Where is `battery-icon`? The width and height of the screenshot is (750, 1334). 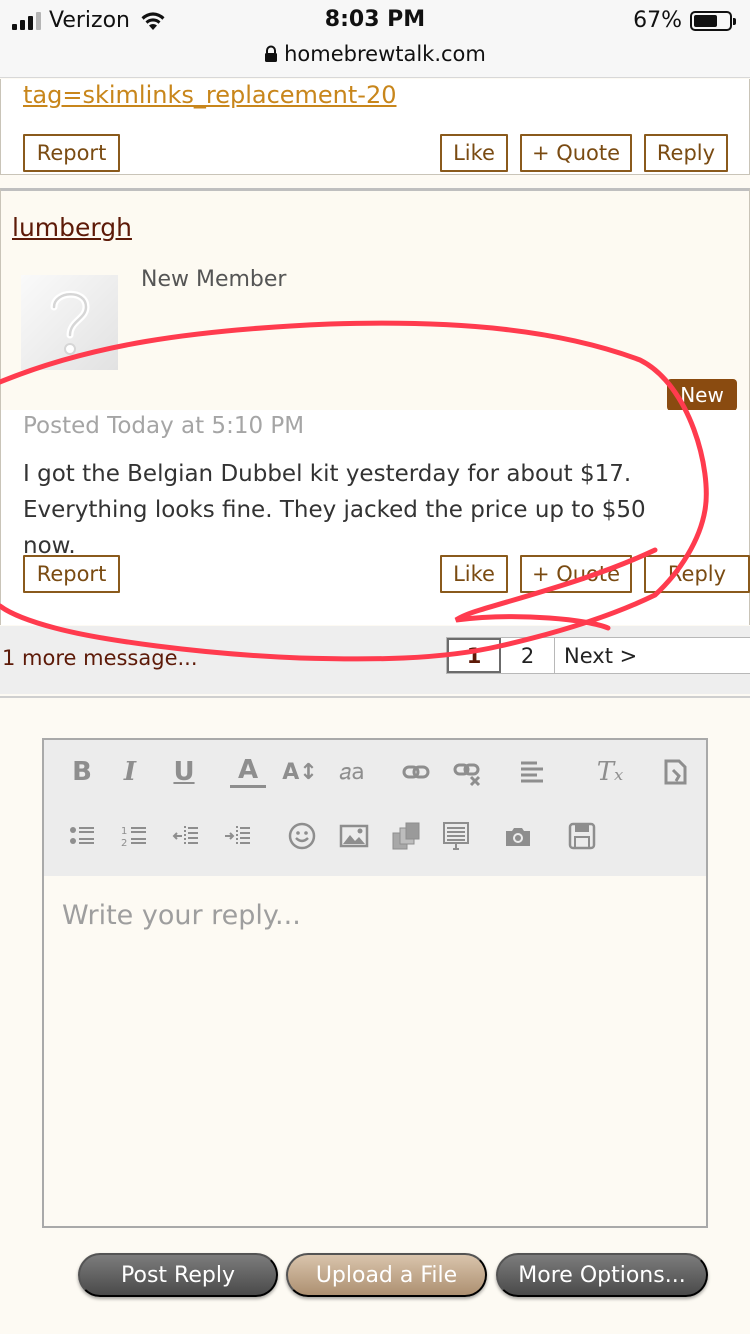 battery-icon is located at coordinates (713, 20).